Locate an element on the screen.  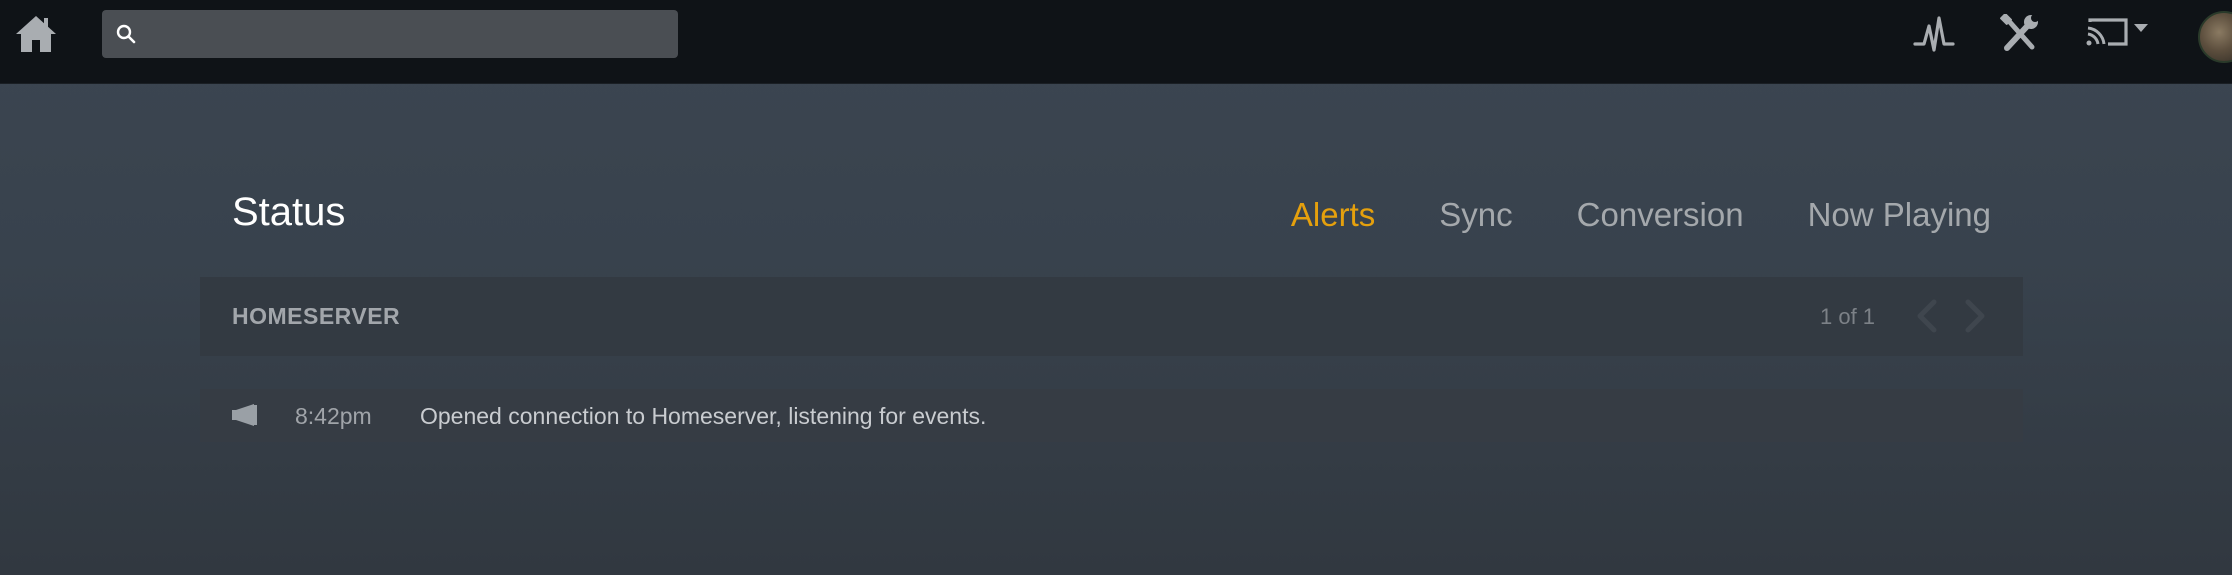
tab-alerts: Alerts is located at coordinates (1333, 215).